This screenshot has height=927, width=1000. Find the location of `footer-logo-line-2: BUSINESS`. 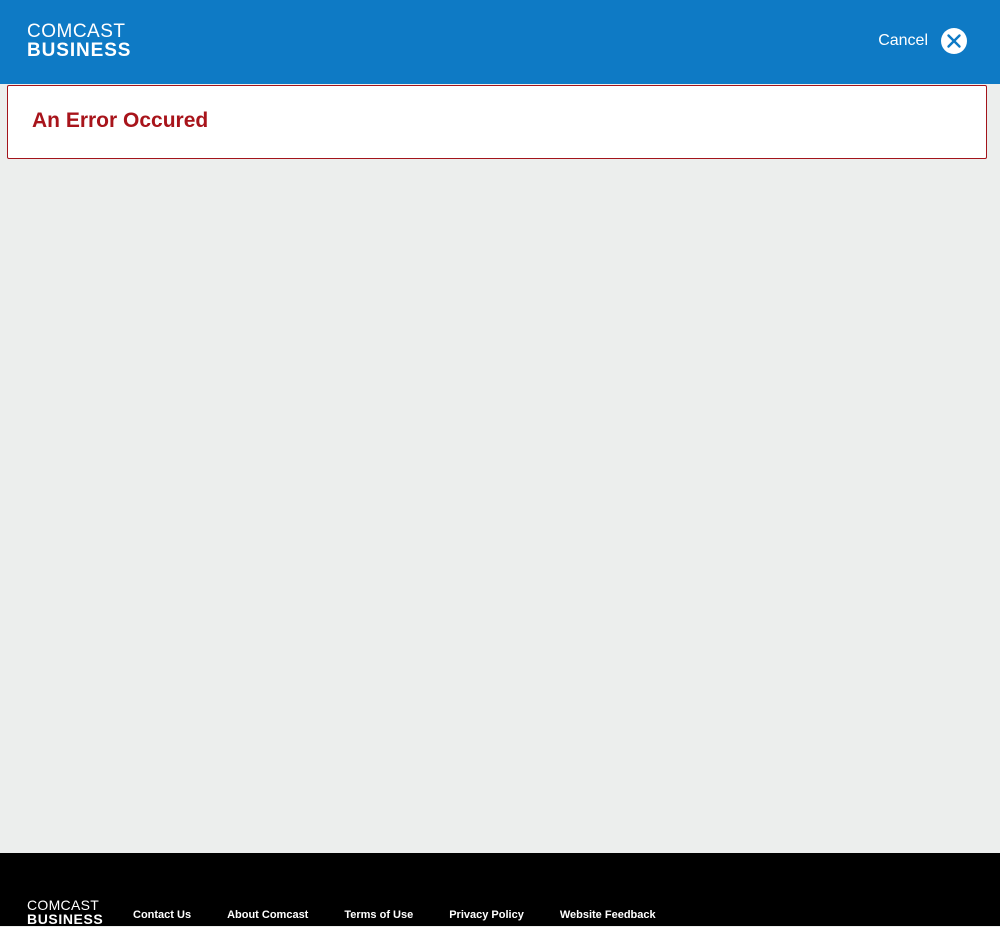

footer-logo-line-2: BUSINESS is located at coordinates (65, 919).